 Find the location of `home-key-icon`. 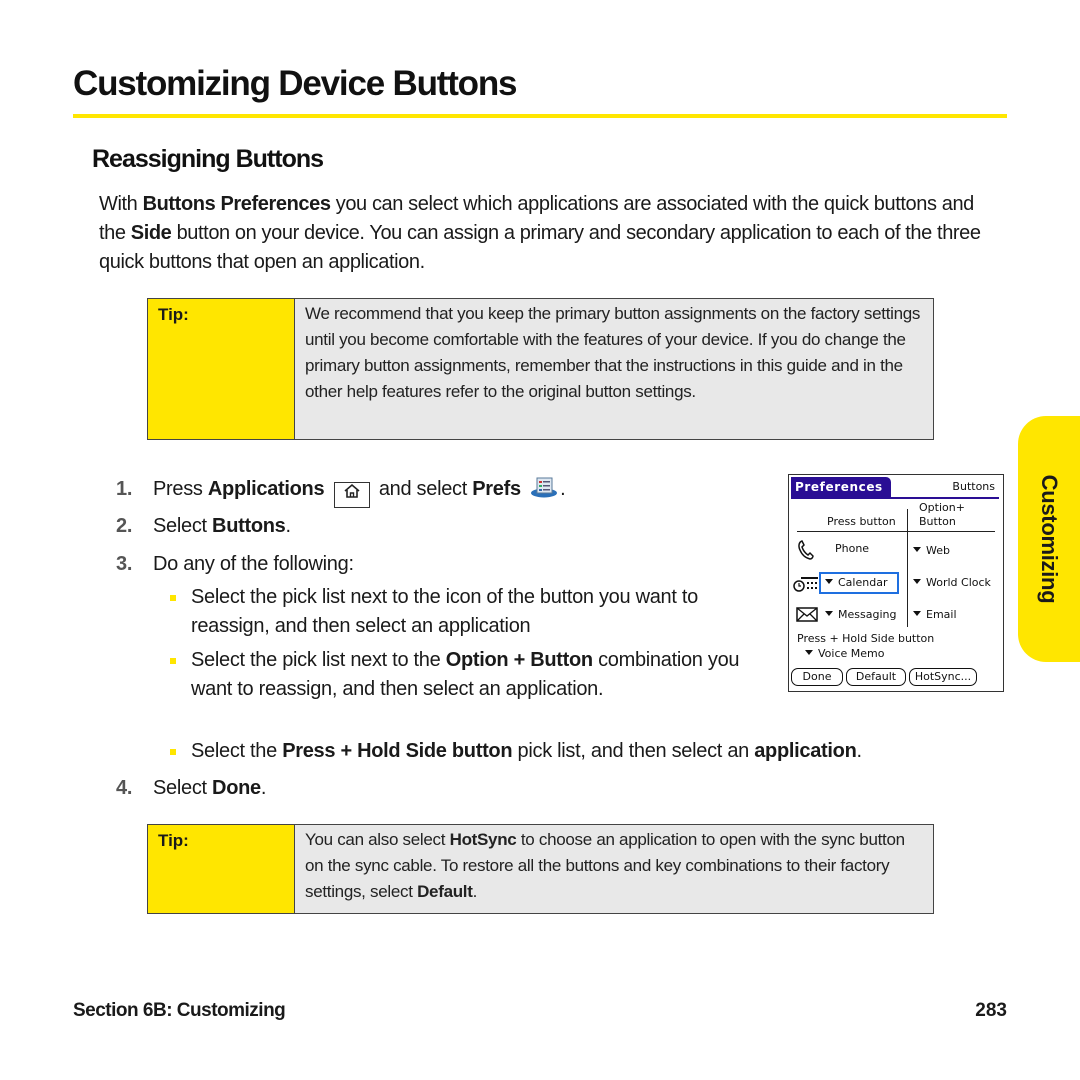

home-key-icon is located at coordinates (351, 495).